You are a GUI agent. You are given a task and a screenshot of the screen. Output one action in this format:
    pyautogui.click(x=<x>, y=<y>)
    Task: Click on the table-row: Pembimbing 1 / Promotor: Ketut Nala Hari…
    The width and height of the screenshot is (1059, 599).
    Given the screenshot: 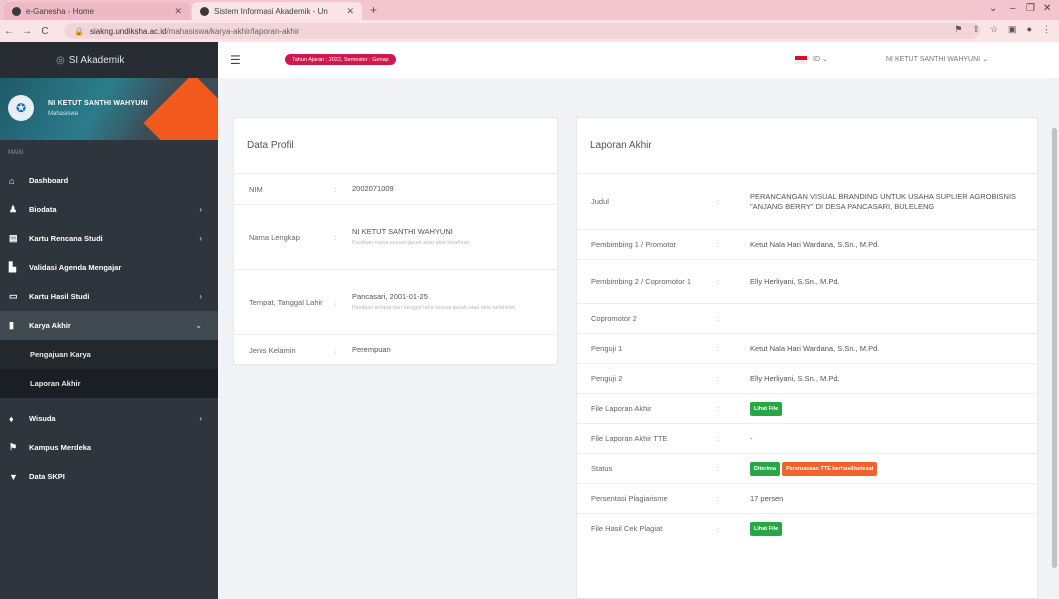 What is the action you would take?
    pyautogui.click(x=807, y=245)
    